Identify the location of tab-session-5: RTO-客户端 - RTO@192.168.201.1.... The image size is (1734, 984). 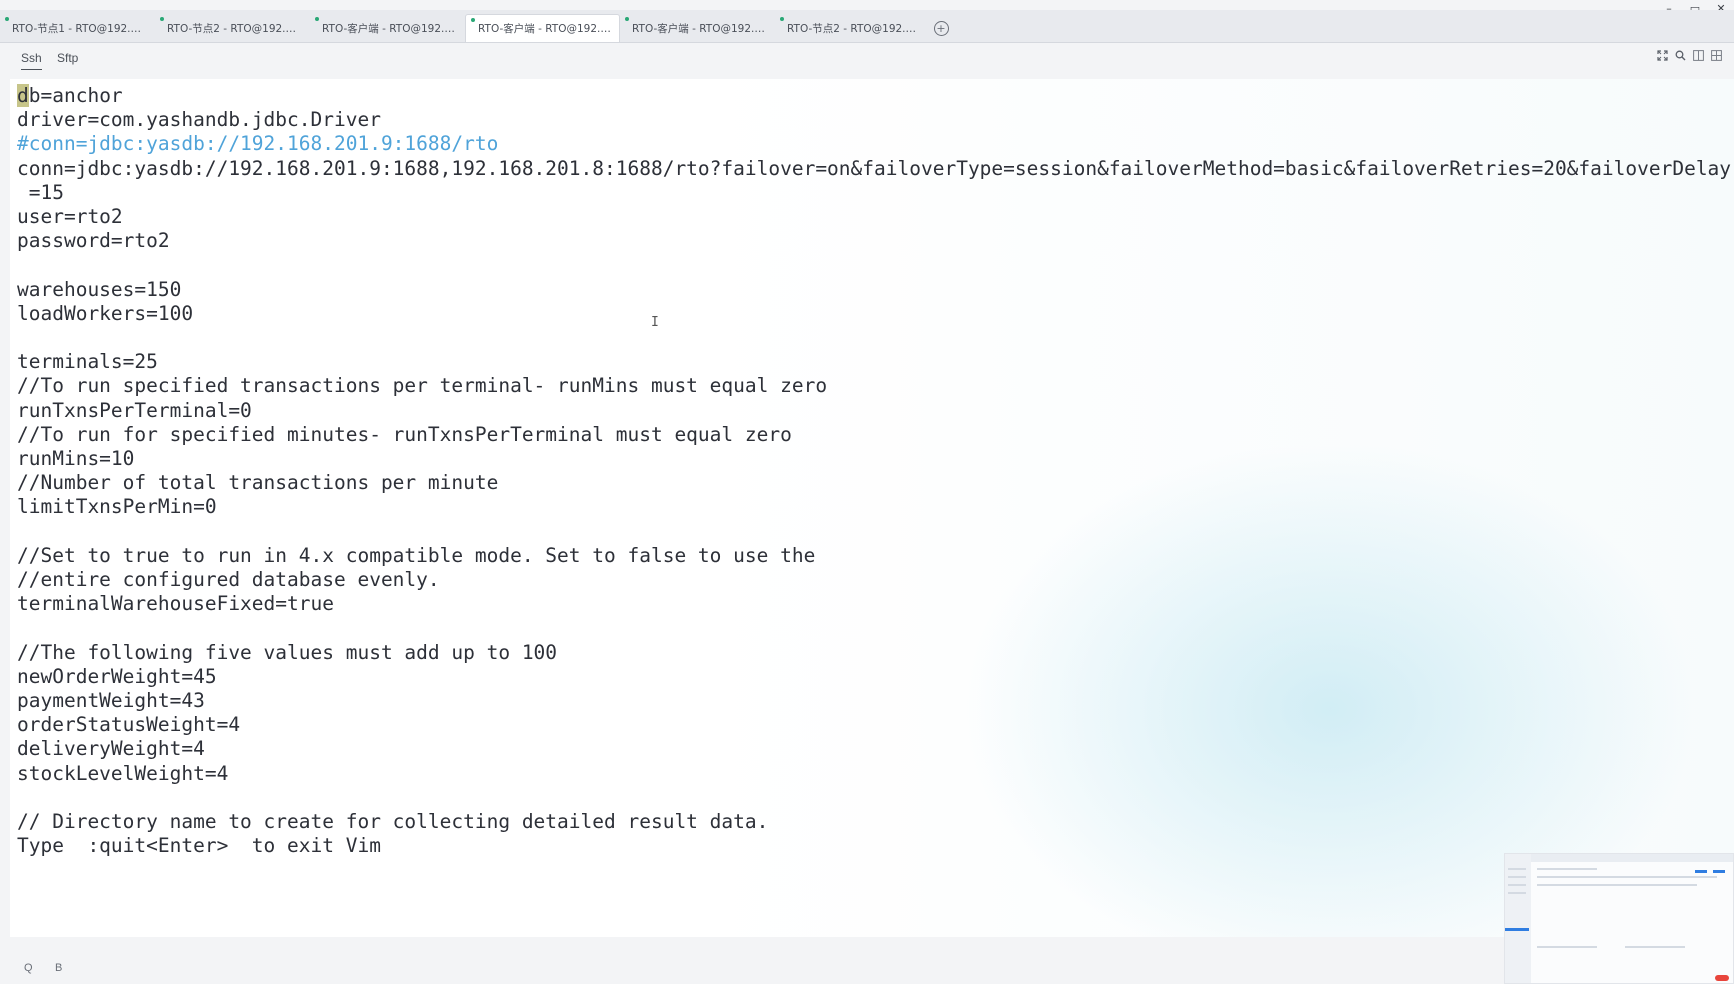
(697, 28).